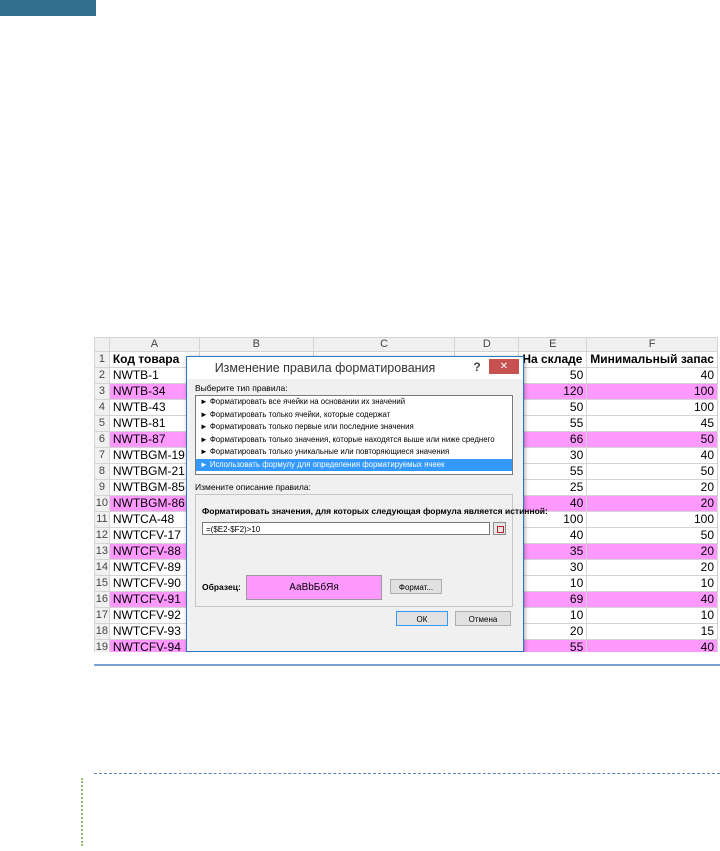 The height and width of the screenshot is (851, 720). Describe the element at coordinates (407, 665) in the screenshot. I see `section-divider` at that location.